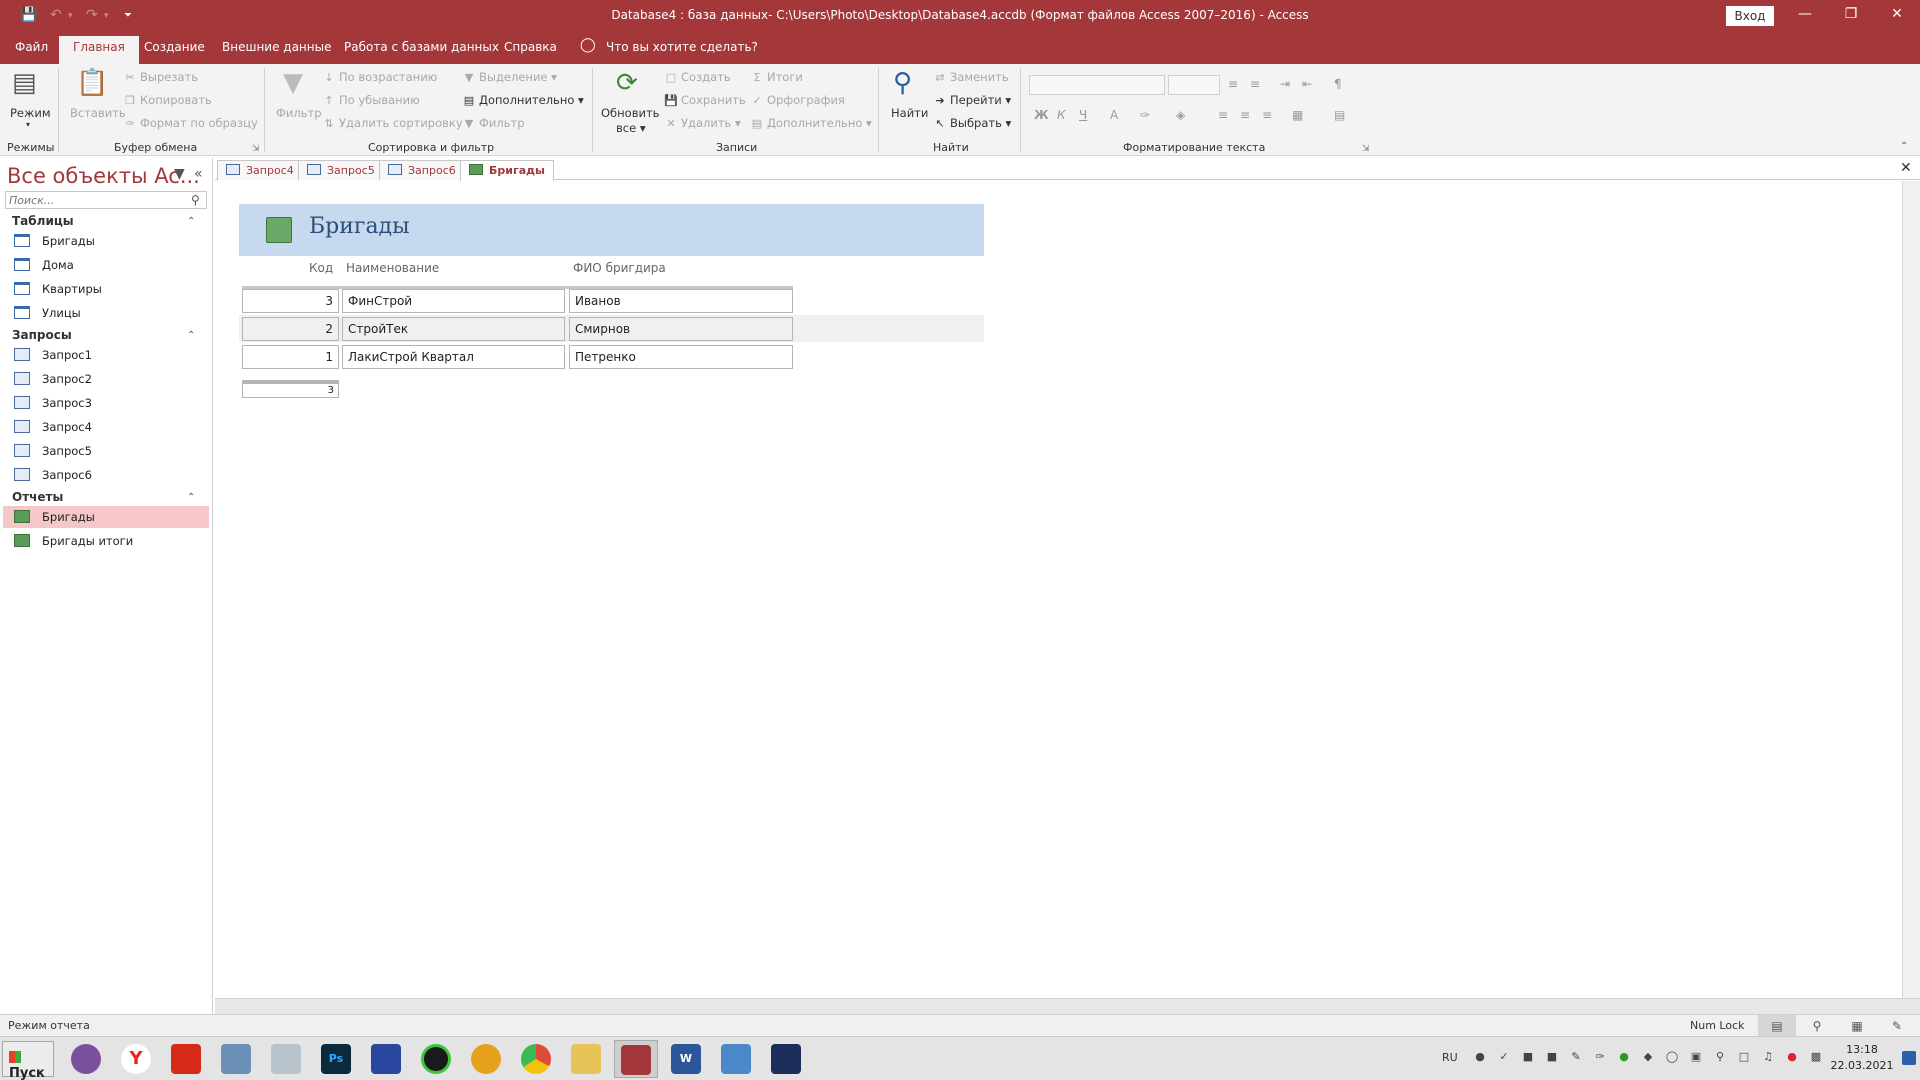 The height and width of the screenshot is (1080, 1920). Describe the element at coordinates (106, 403) in the screenshot. I see `nav-item-query3: Запрос3` at that location.